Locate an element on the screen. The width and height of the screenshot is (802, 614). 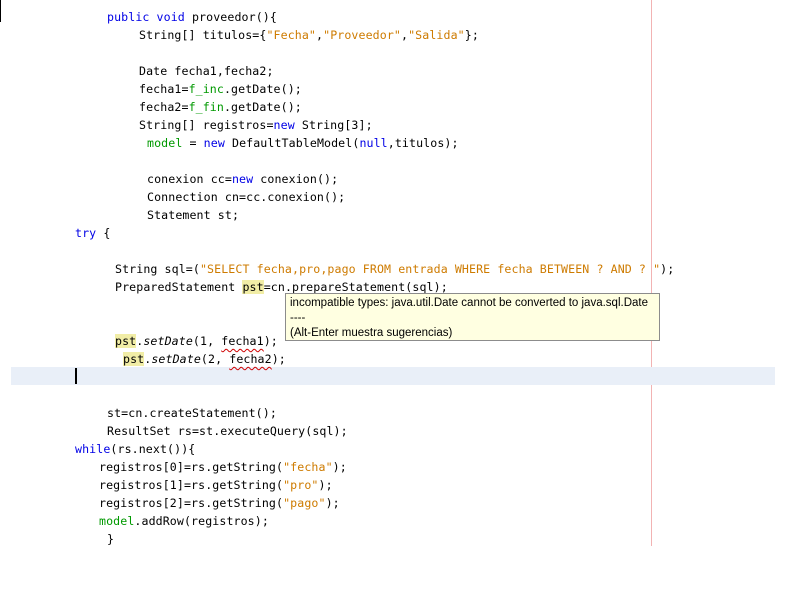
code-line-fecha2: fecha2=f_fin.getDate(); is located at coordinates (220, 107).